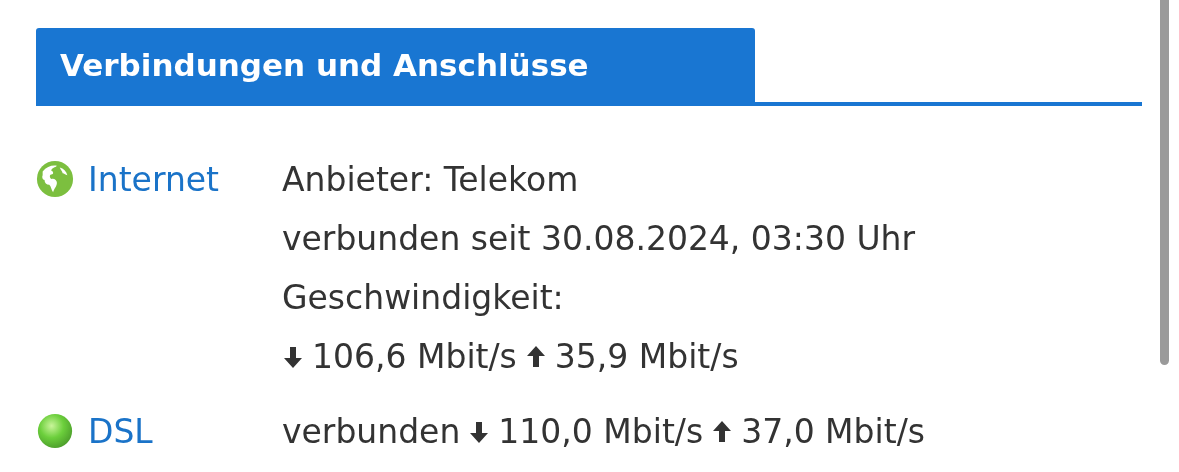  Describe the element at coordinates (55, 179) in the screenshot. I see `globe-icon` at that location.